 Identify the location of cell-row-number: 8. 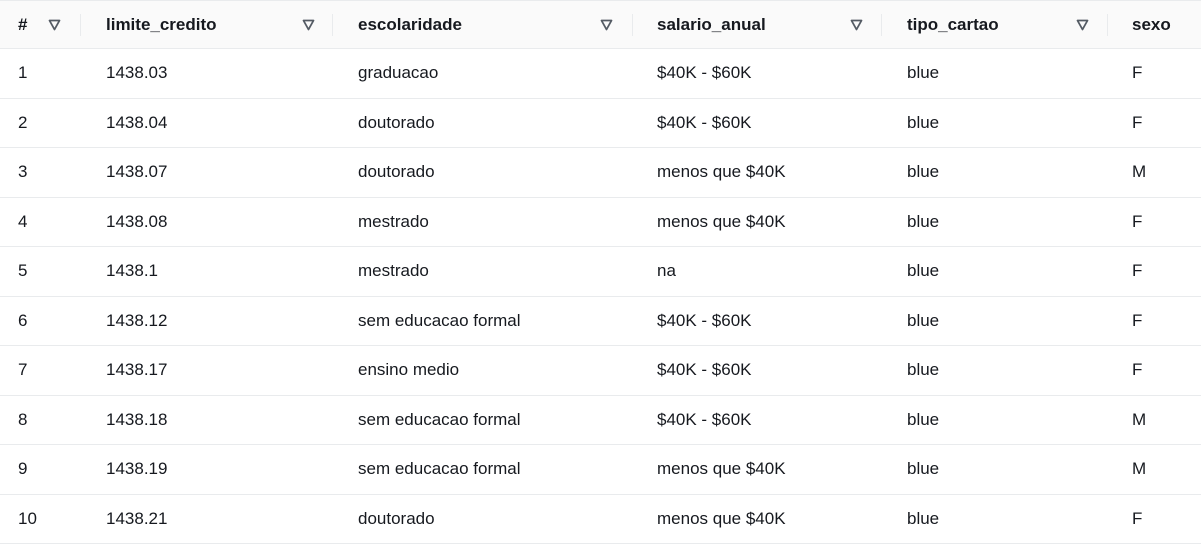
(23, 419).